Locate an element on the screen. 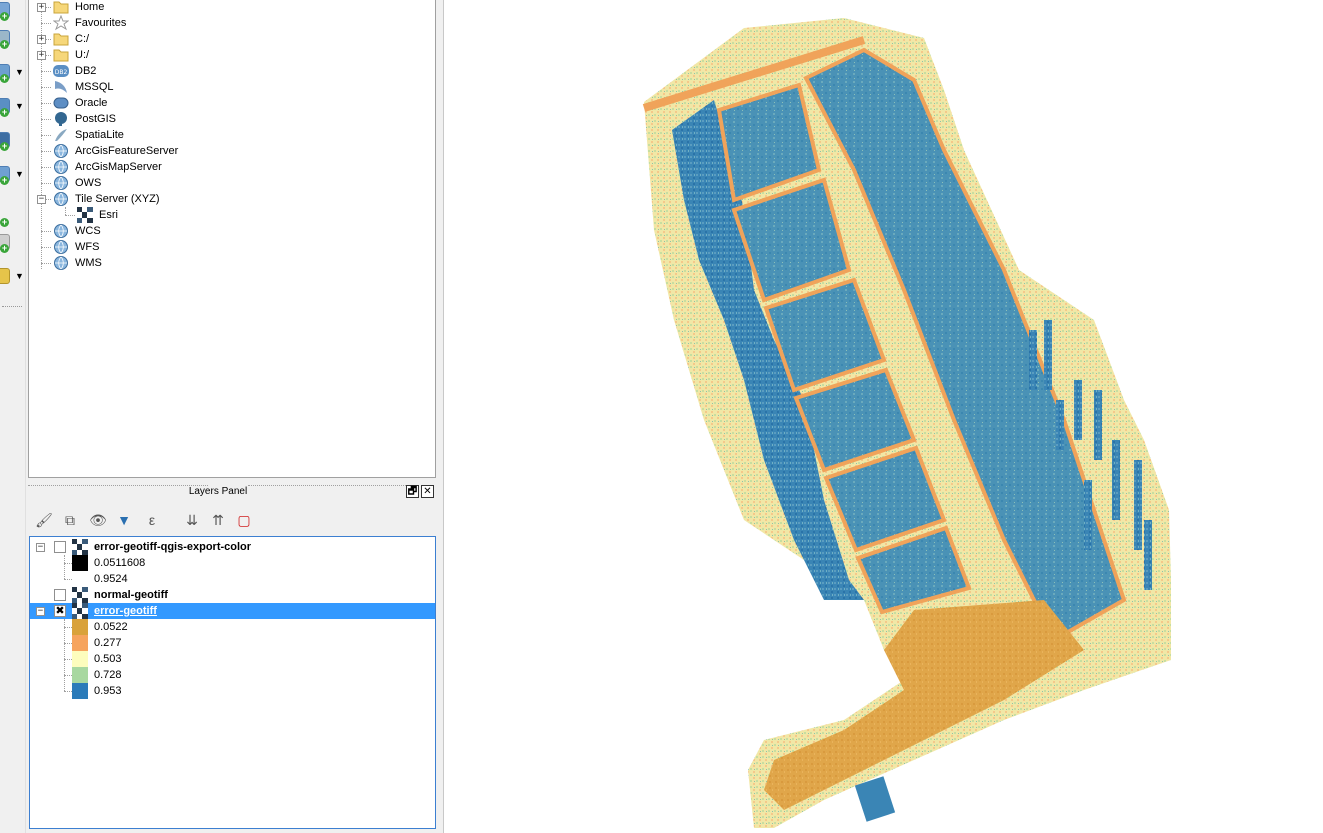 This screenshot has width=1323, height=833. add-virtual-button: + is located at coordinates (13, 243).